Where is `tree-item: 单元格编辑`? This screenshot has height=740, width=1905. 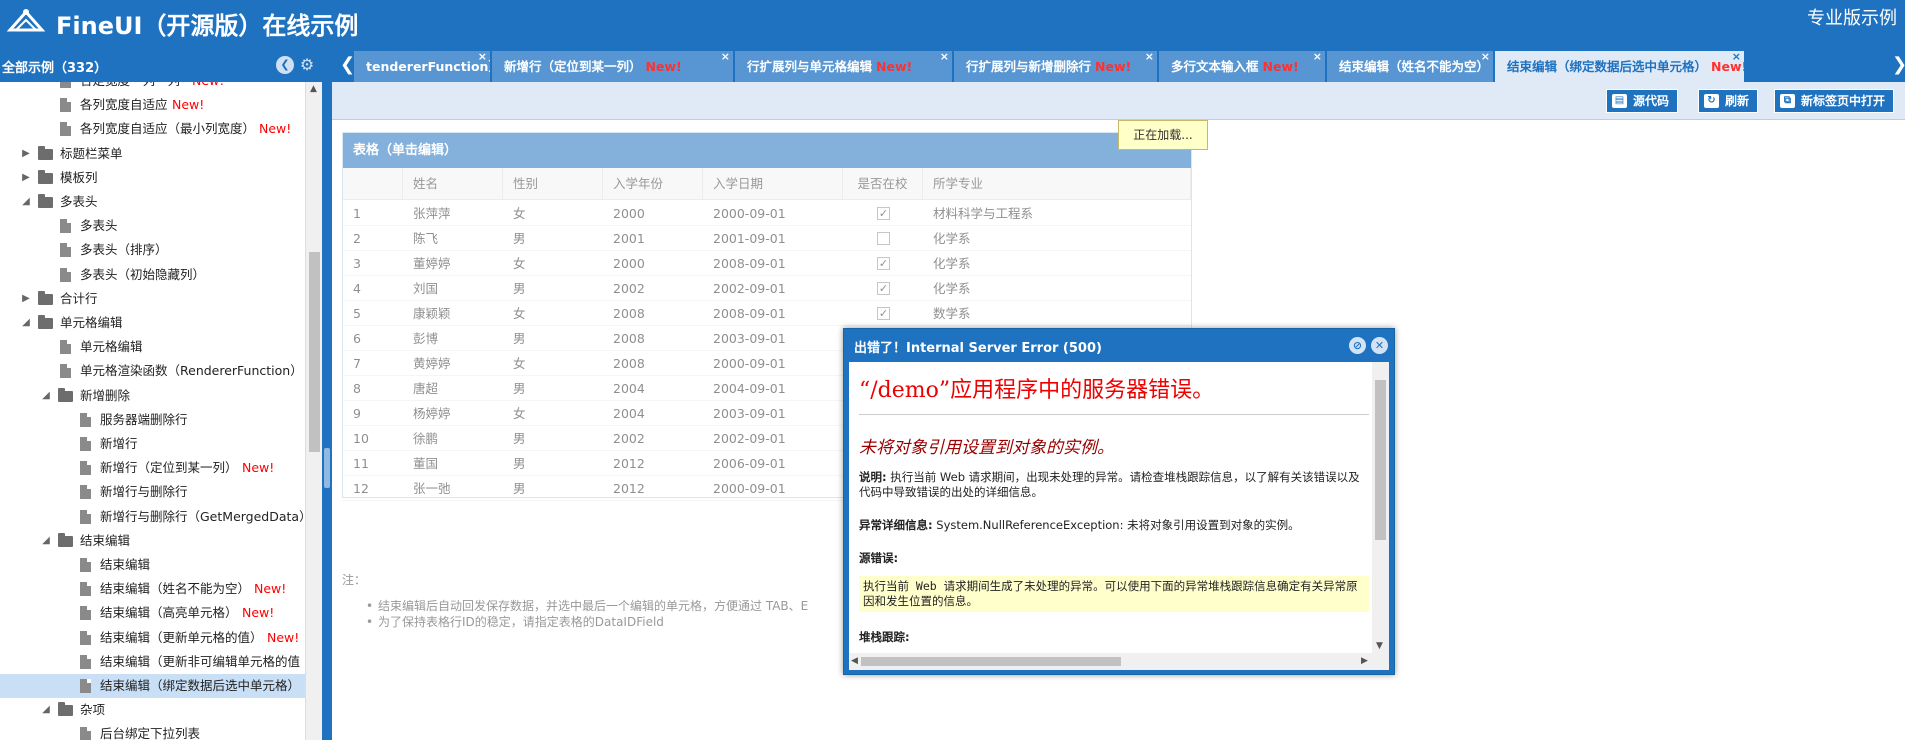 tree-item: 单元格编辑 is located at coordinates (152, 347).